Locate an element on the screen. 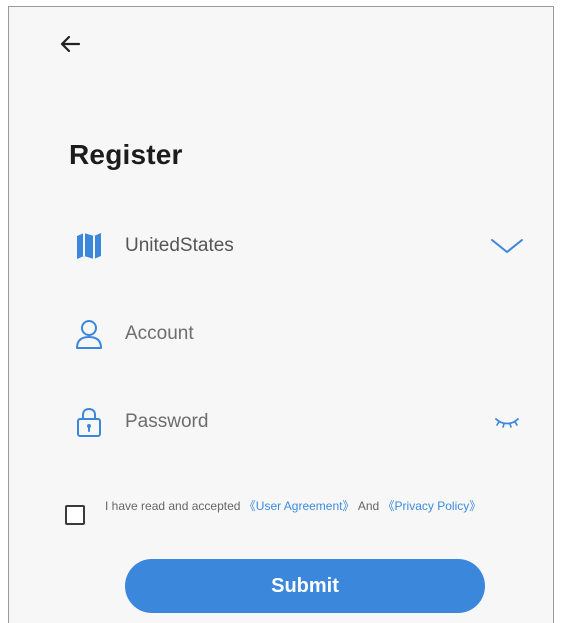 This screenshot has width=568, height=623. agreement-prefix: I have read and accepted is located at coordinates (173, 506).